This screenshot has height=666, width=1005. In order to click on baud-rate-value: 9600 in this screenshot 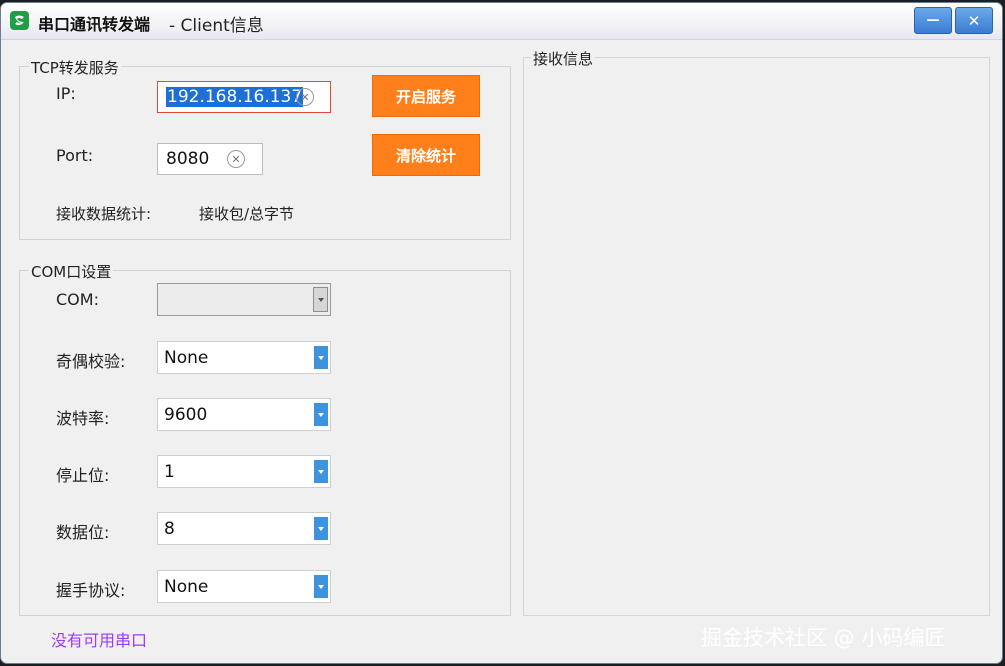, I will do `click(186, 415)`.